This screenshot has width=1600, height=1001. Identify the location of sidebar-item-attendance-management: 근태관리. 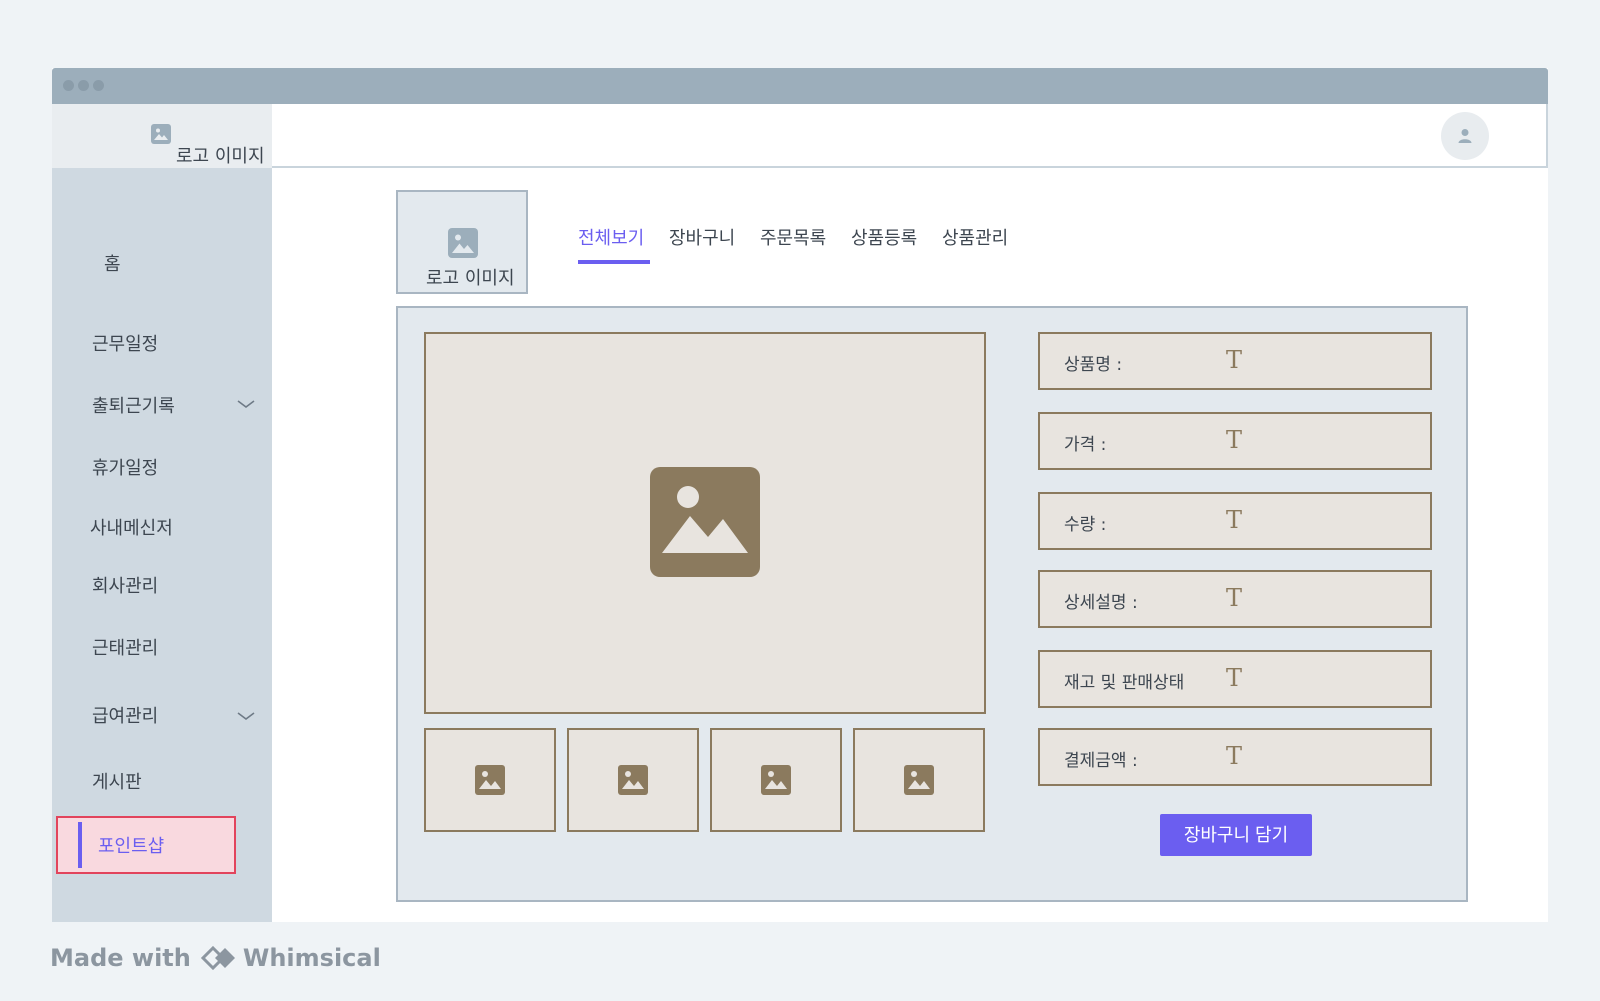
(125, 647).